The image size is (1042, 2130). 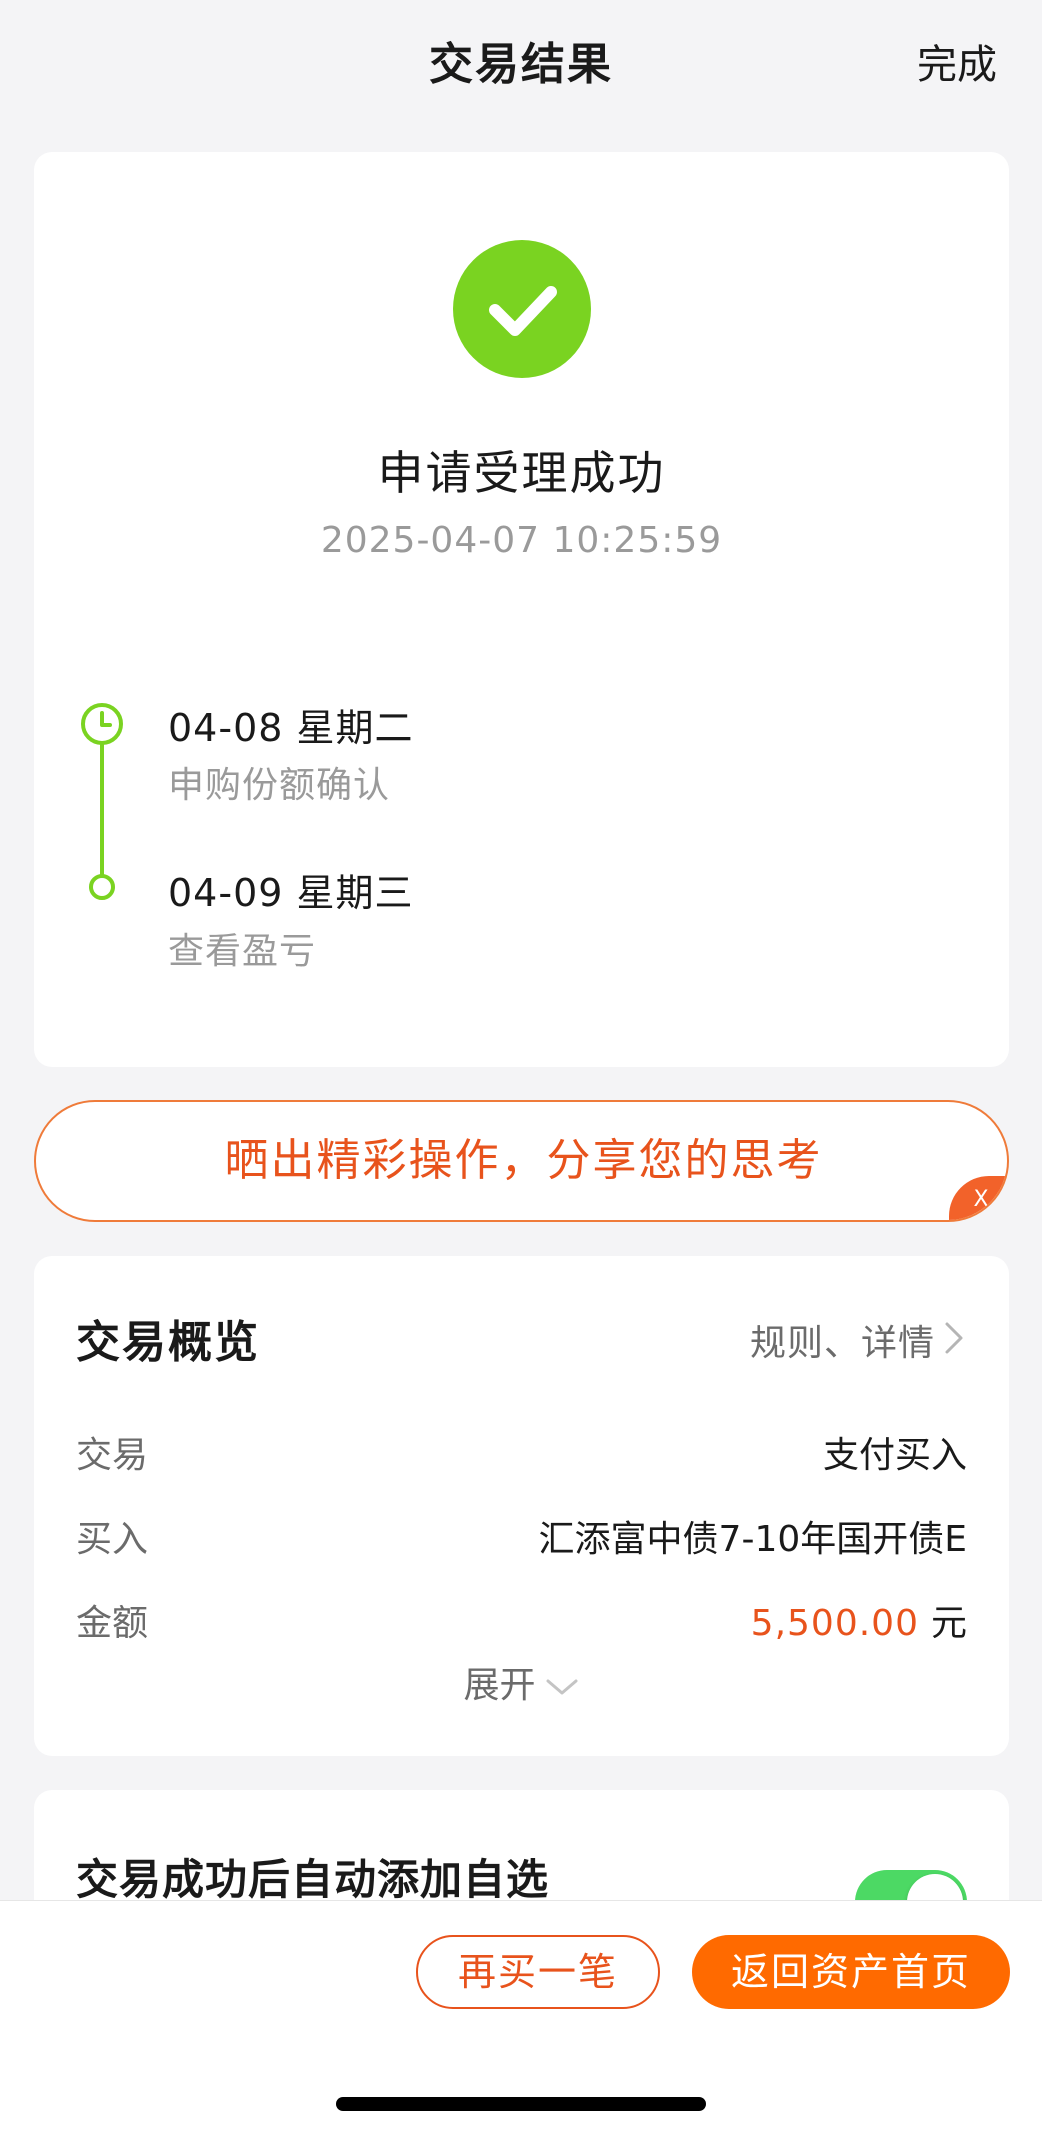 What do you see at coordinates (538, 1972) in the screenshot?
I see `rebuy-button: 再买一笔` at bounding box center [538, 1972].